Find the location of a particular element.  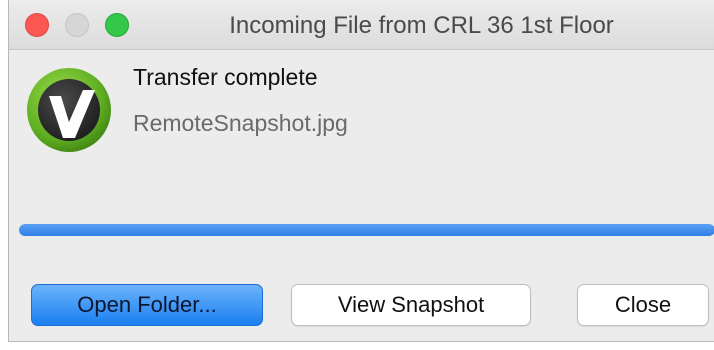

title-bar: Incoming File from CRL 36 1st Floor is located at coordinates (361, 25).